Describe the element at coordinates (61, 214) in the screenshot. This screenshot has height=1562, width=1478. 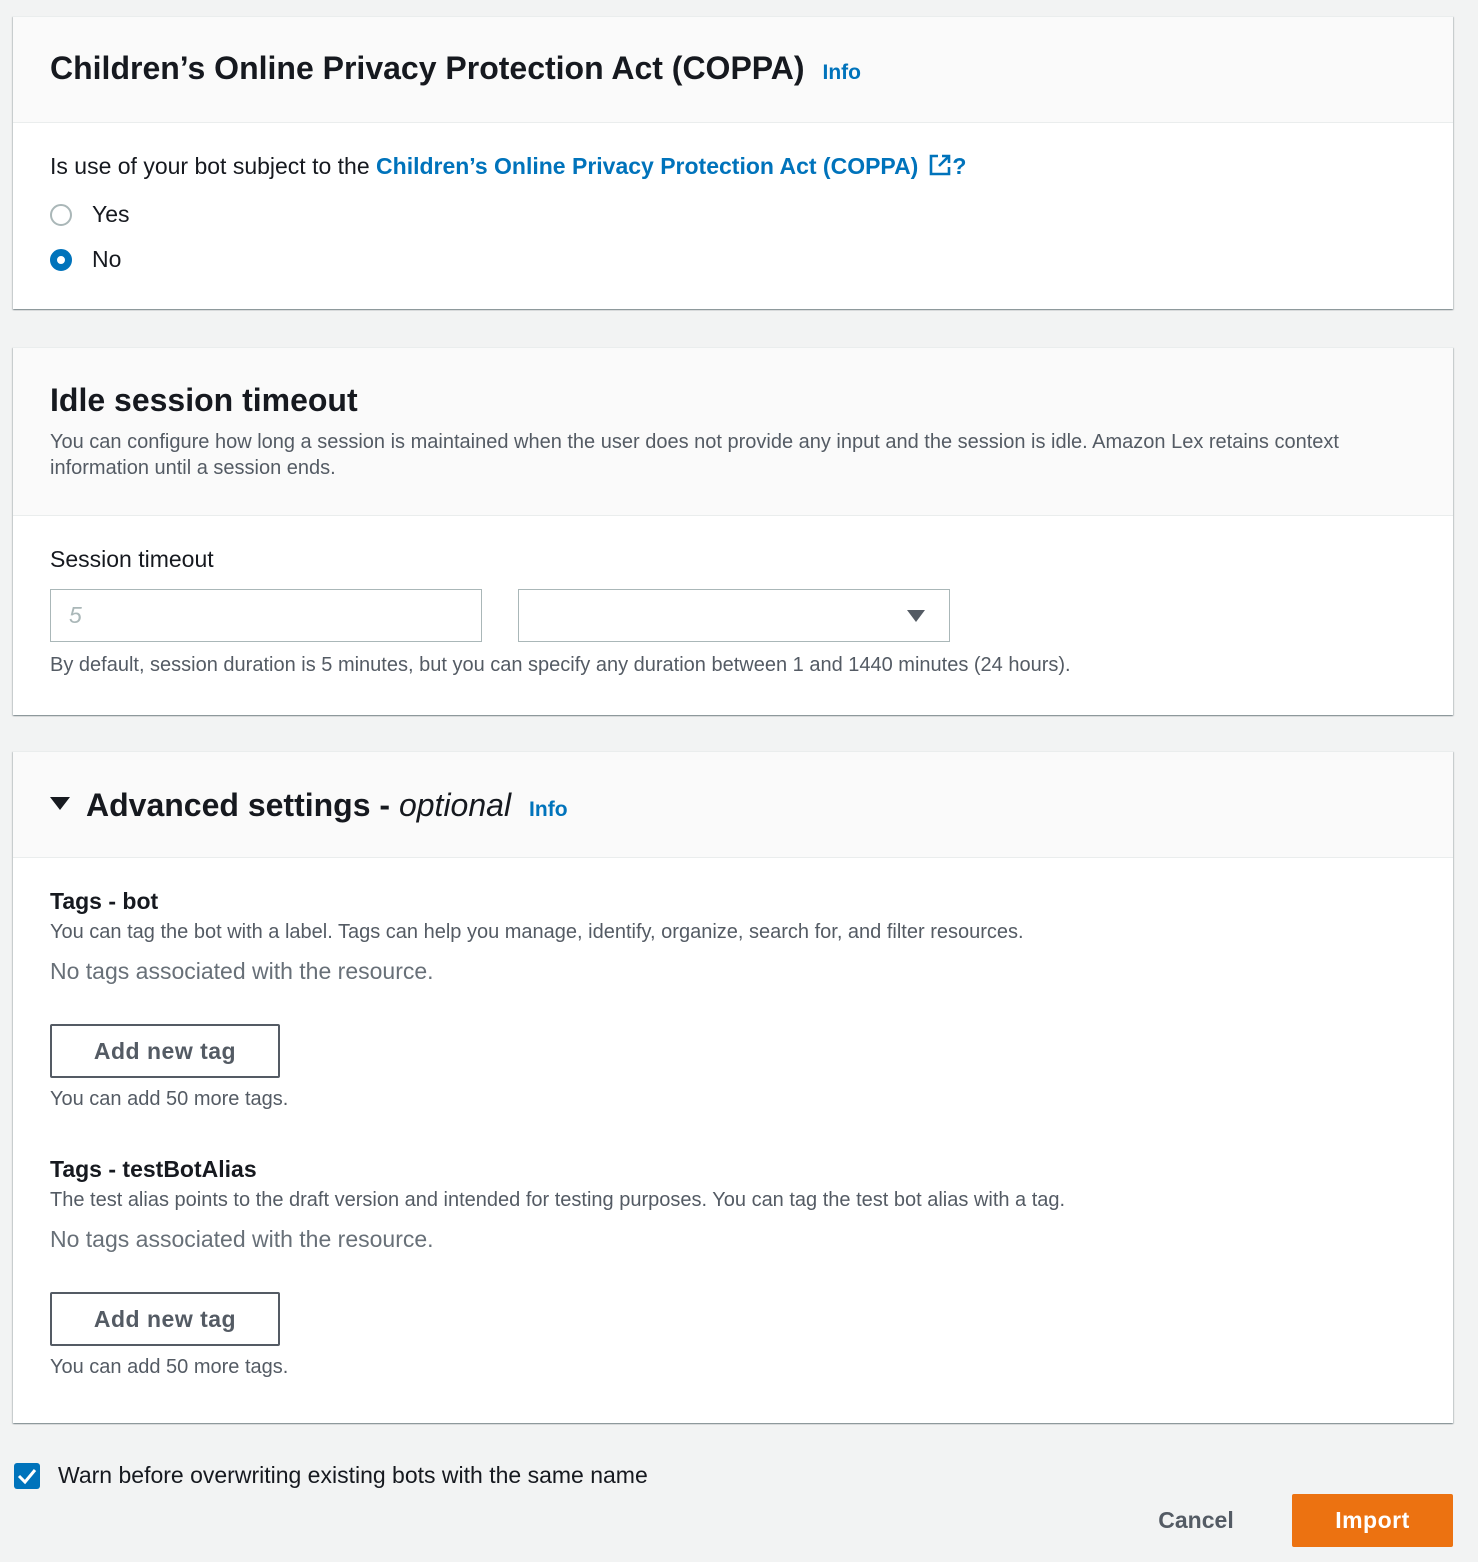
I see `radio-yes-circle` at that location.